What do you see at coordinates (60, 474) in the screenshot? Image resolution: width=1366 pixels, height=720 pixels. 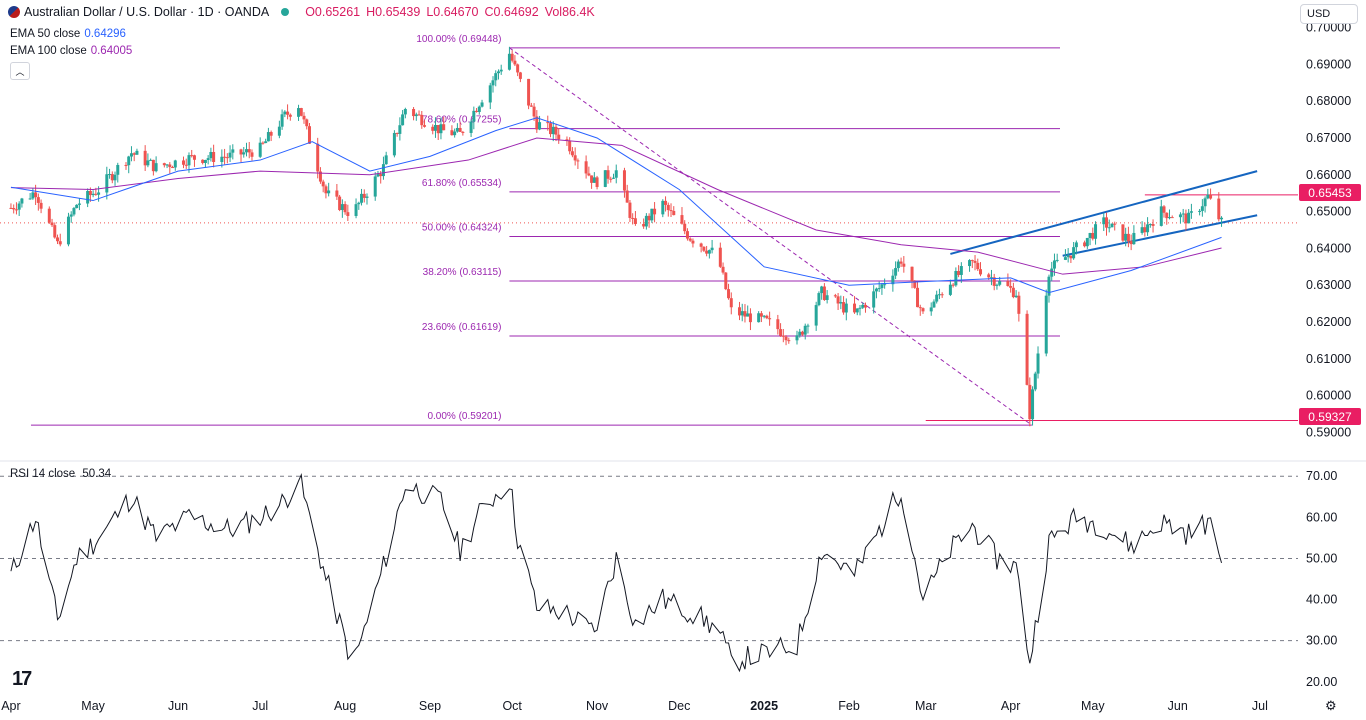 I see `rsi-legend: RSI 14 close 50.34` at bounding box center [60, 474].